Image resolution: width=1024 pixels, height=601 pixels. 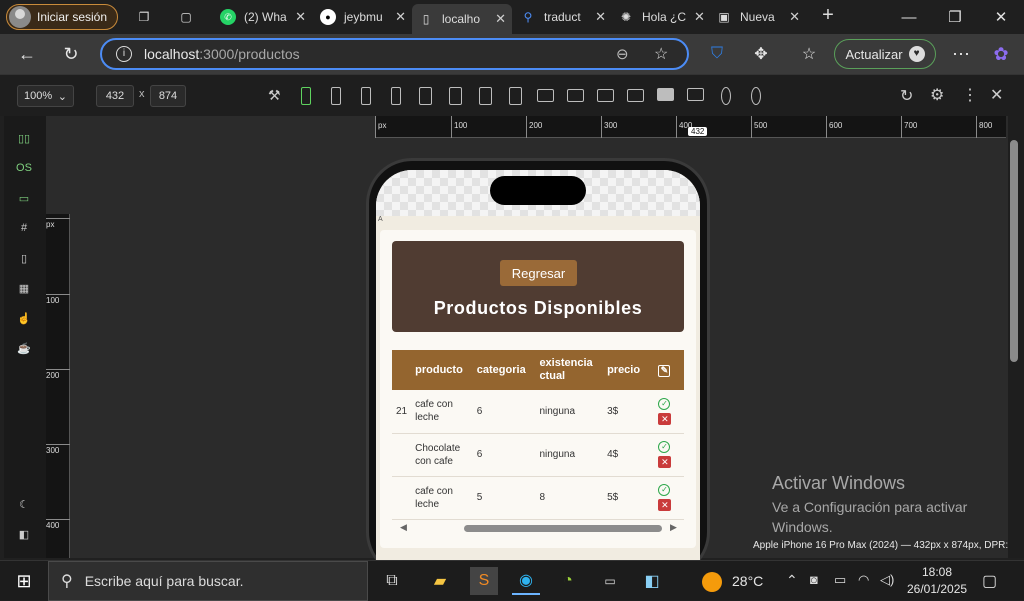 I want to click on sublime-text-icon: S, so click(x=484, y=581).